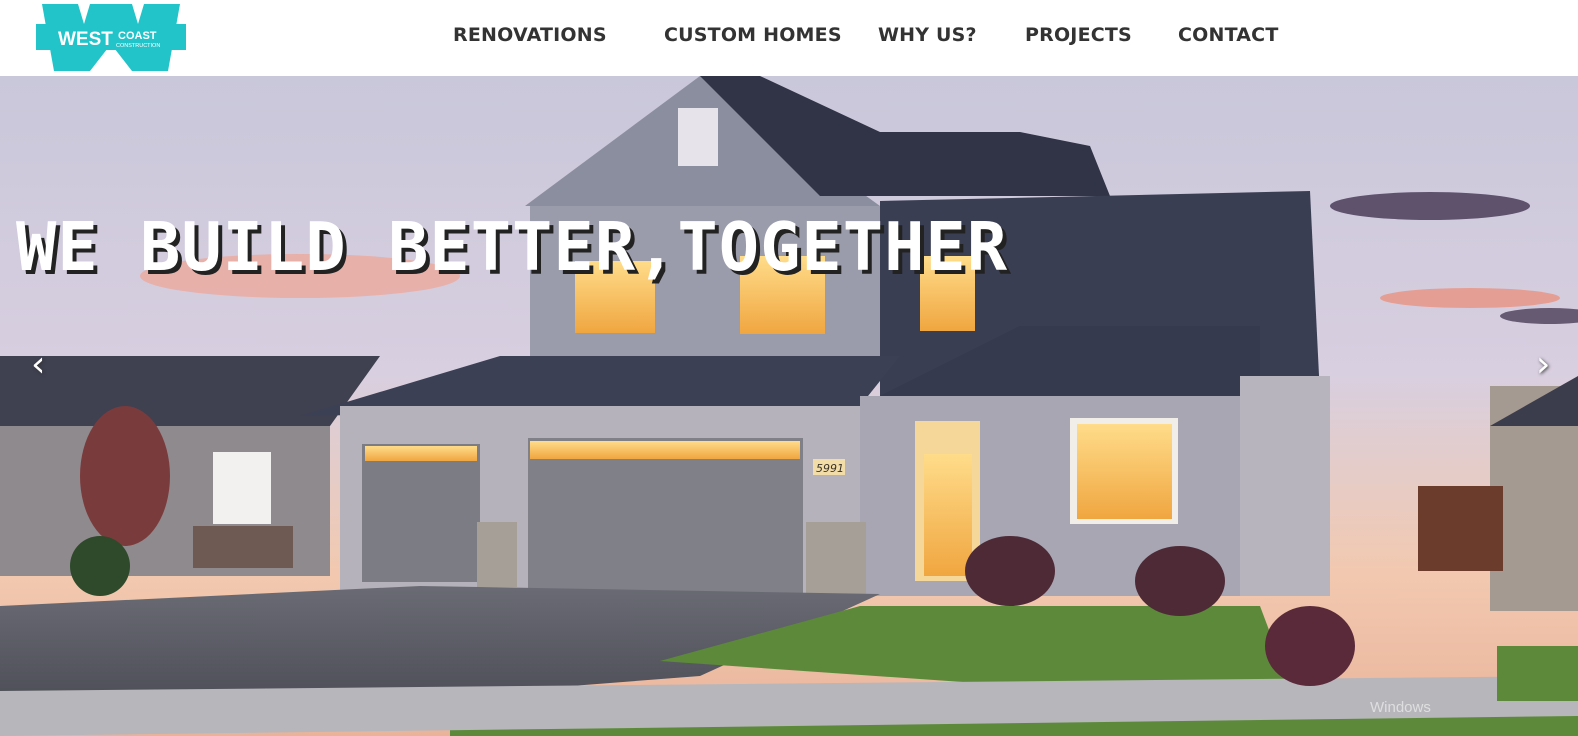  Describe the element at coordinates (38, 364) in the screenshot. I see `slider-prev-chevron-left-icon: ‹` at that location.